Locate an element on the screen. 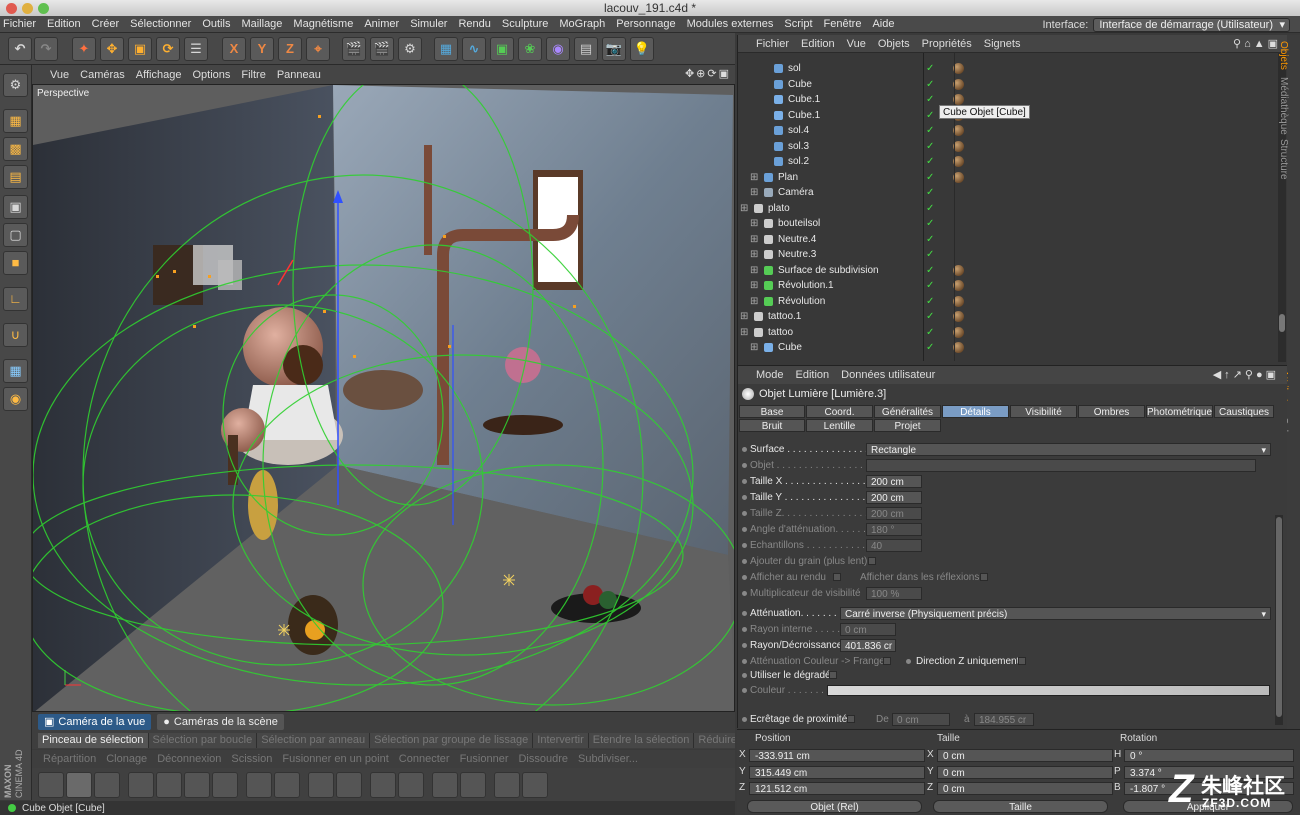  polygons-mode-icon: ■ is located at coordinates (15, 263).